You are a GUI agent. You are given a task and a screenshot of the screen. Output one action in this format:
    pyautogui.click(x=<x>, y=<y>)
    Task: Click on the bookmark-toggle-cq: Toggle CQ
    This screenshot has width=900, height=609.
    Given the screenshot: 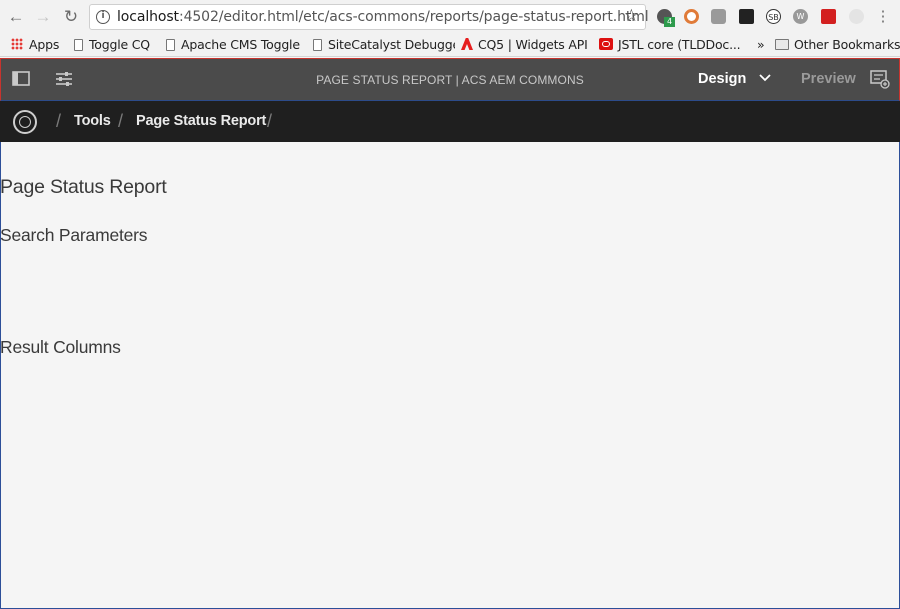 What is the action you would take?
    pyautogui.click(x=112, y=44)
    